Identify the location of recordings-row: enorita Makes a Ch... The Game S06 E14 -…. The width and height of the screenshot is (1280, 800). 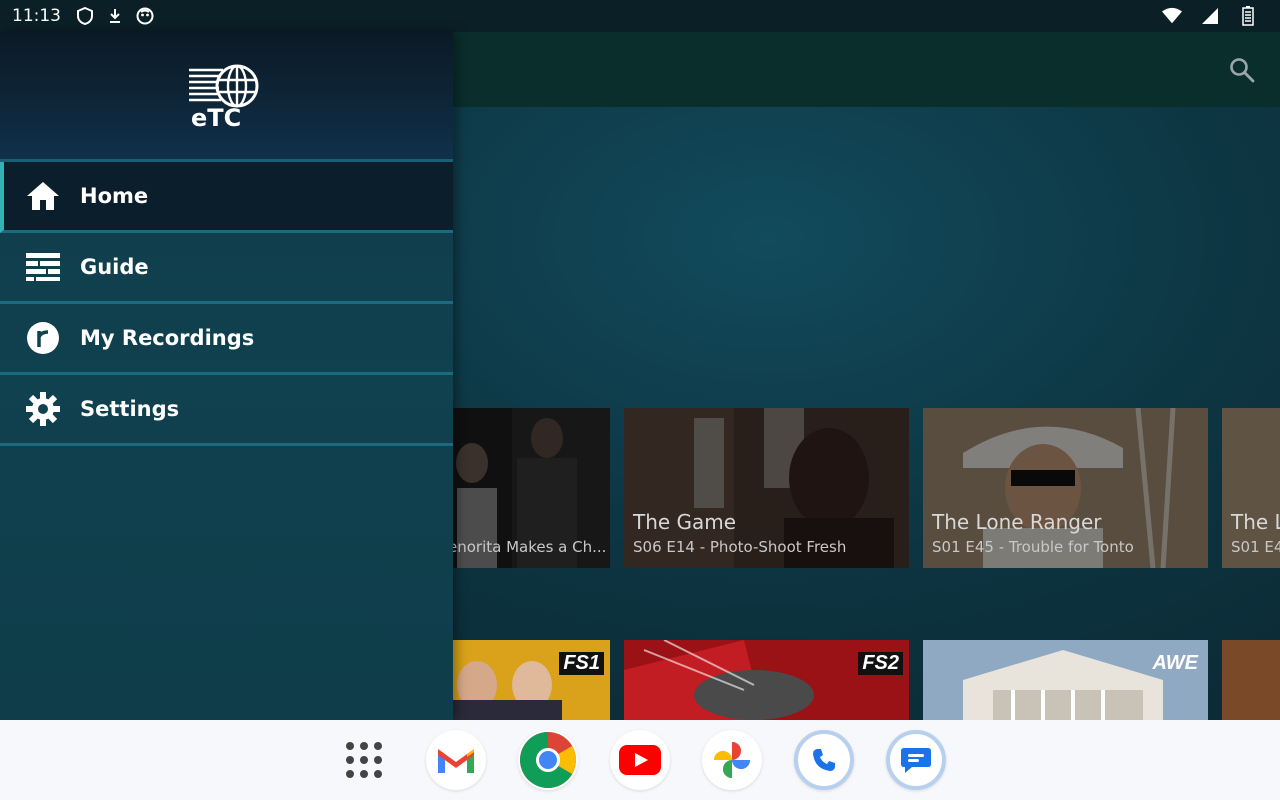
(866, 488).